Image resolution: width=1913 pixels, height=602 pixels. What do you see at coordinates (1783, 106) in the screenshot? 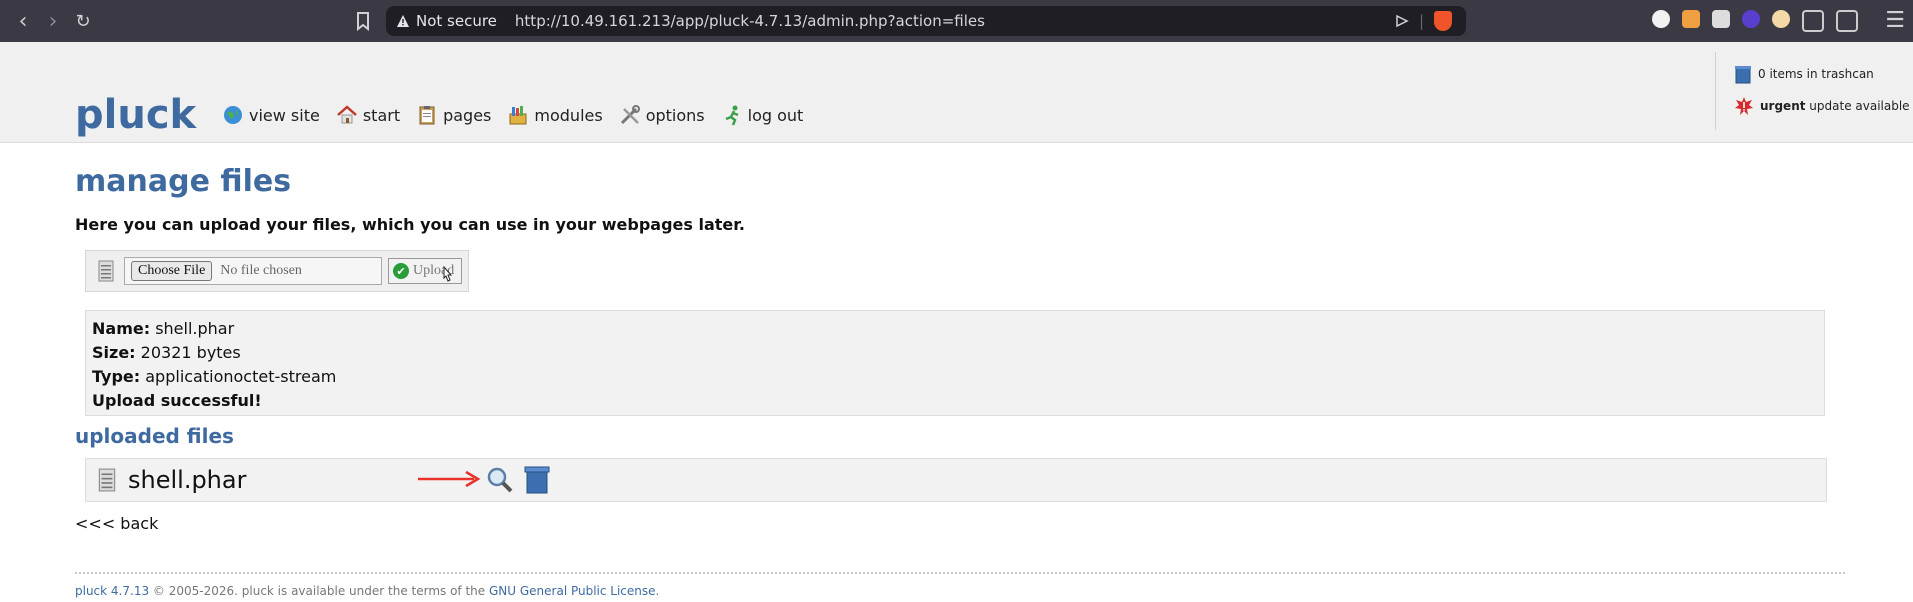
I see `update-strong: urgent` at bounding box center [1783, 106].